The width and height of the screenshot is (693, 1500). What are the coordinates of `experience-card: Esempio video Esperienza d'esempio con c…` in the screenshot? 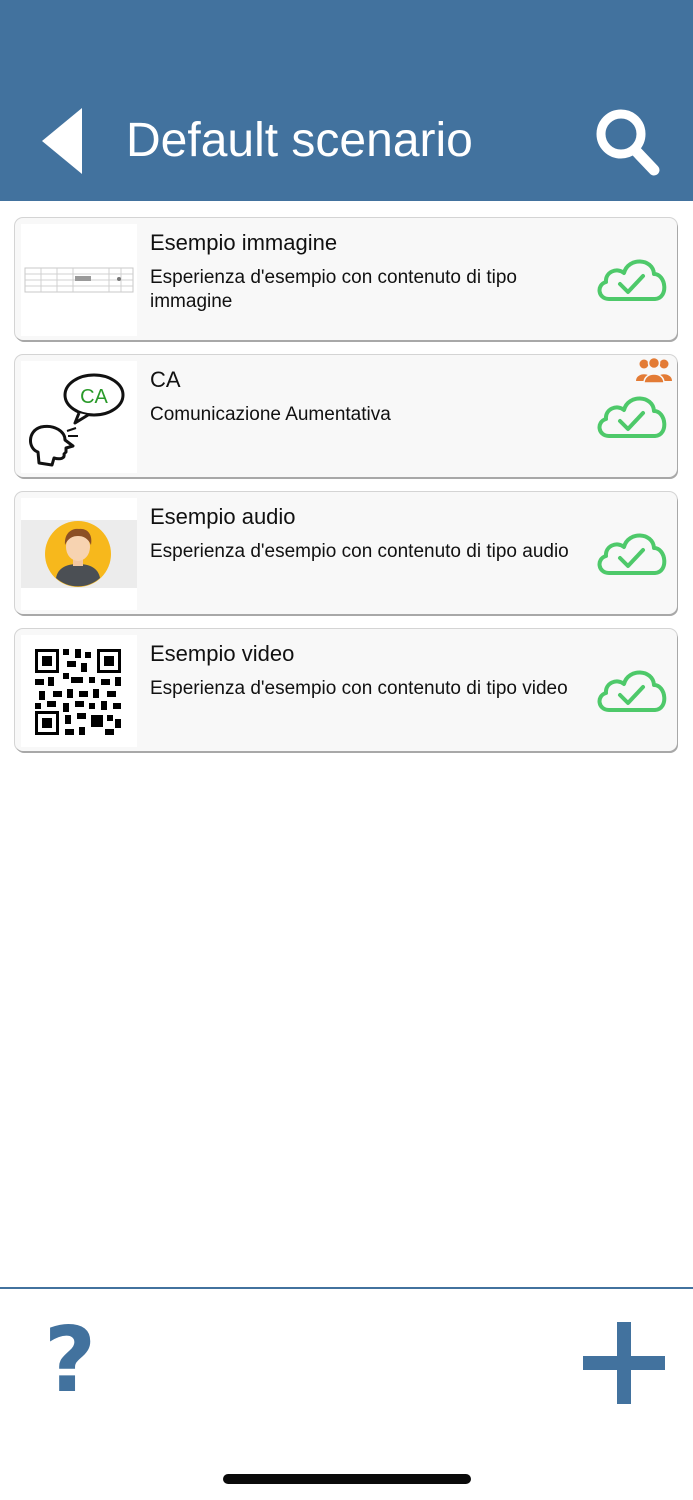 It's located at (346, 690).